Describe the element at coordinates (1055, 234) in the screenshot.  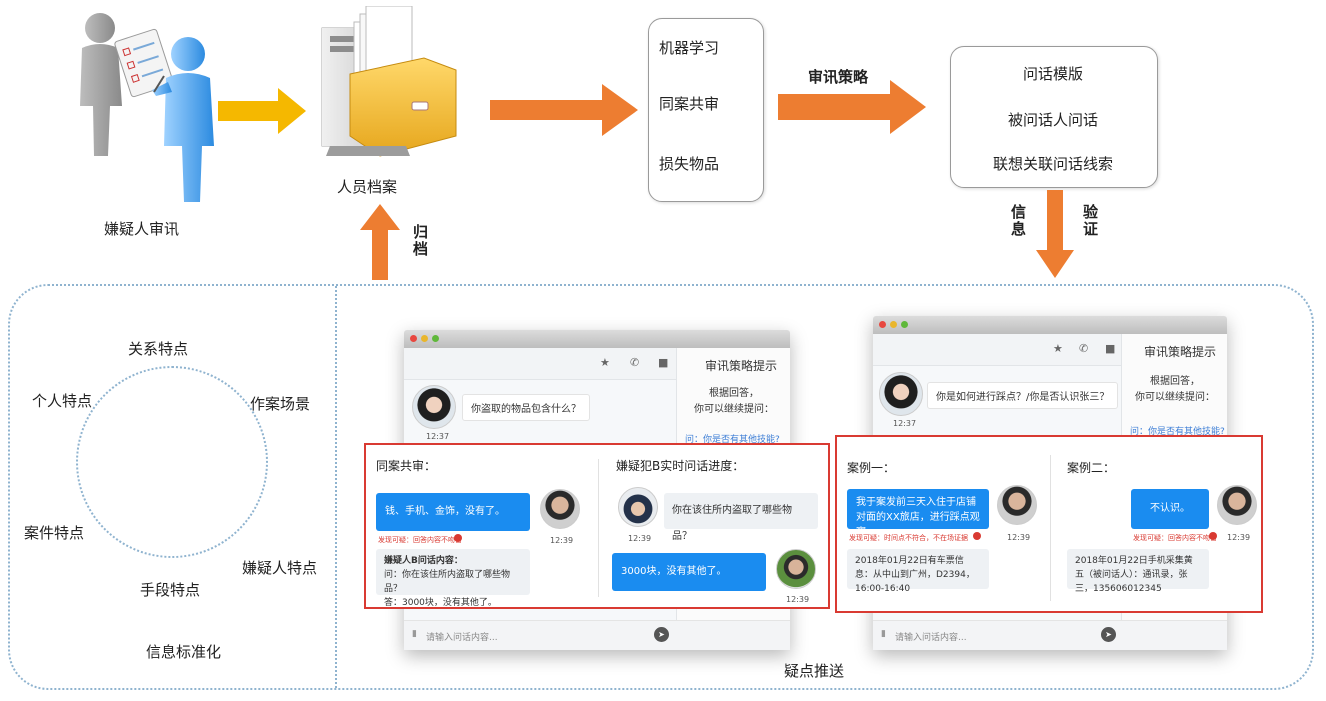
I see `down-arrow` at that location.